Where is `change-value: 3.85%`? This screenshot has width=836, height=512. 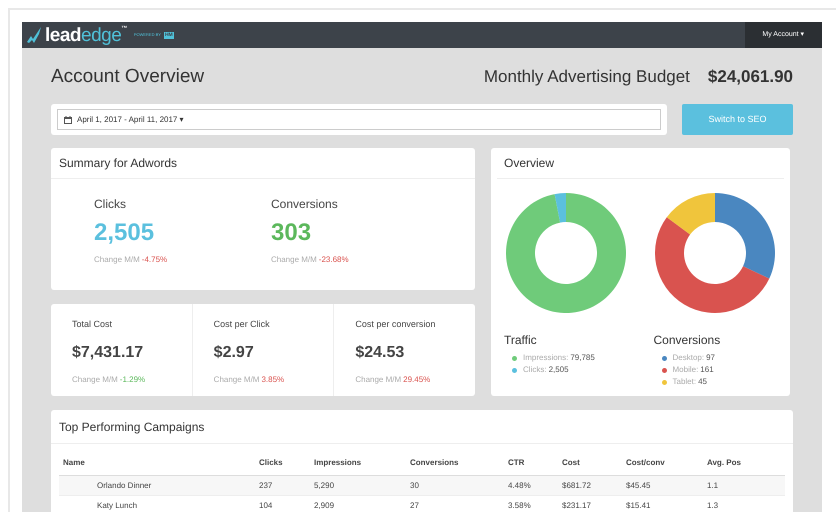 change-value: 3.85% is located at coordinates (272, 380).